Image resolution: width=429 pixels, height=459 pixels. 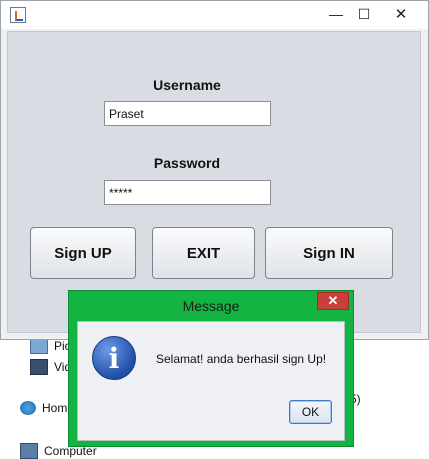 What do you see at coordinates (39, 346) in the screenshot?
I see `pictures-icon` at bounding box center [39, 346].